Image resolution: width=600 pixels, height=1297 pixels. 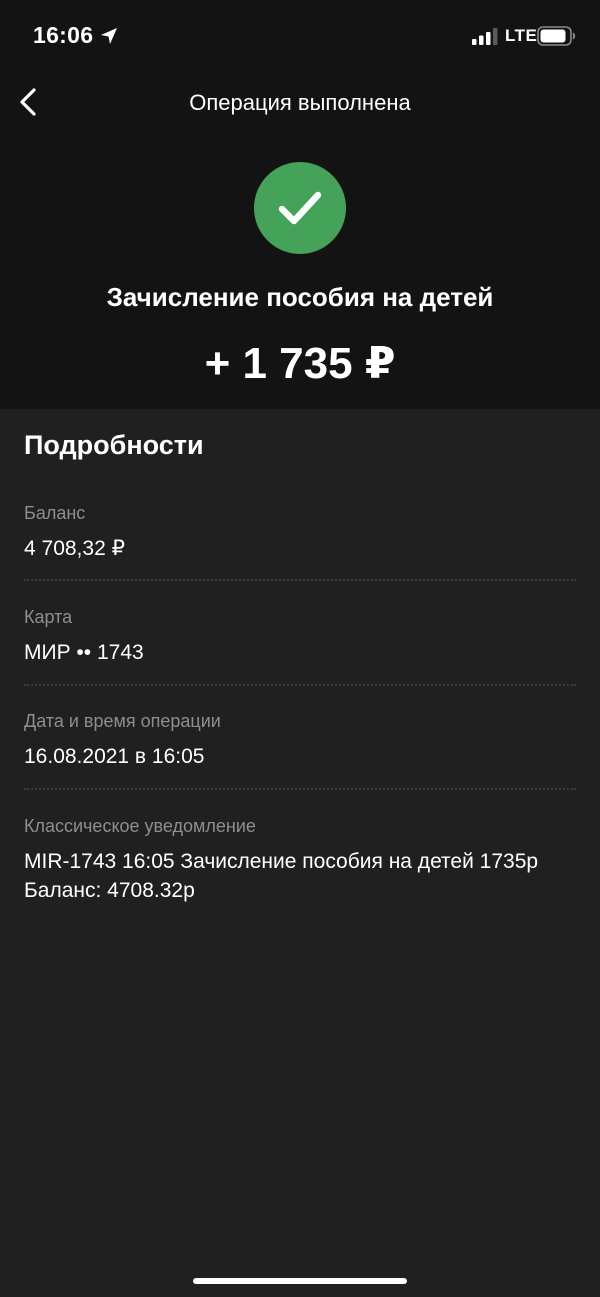 I want to click on page-title: Операция выполнена, so click(x=300, y=102).